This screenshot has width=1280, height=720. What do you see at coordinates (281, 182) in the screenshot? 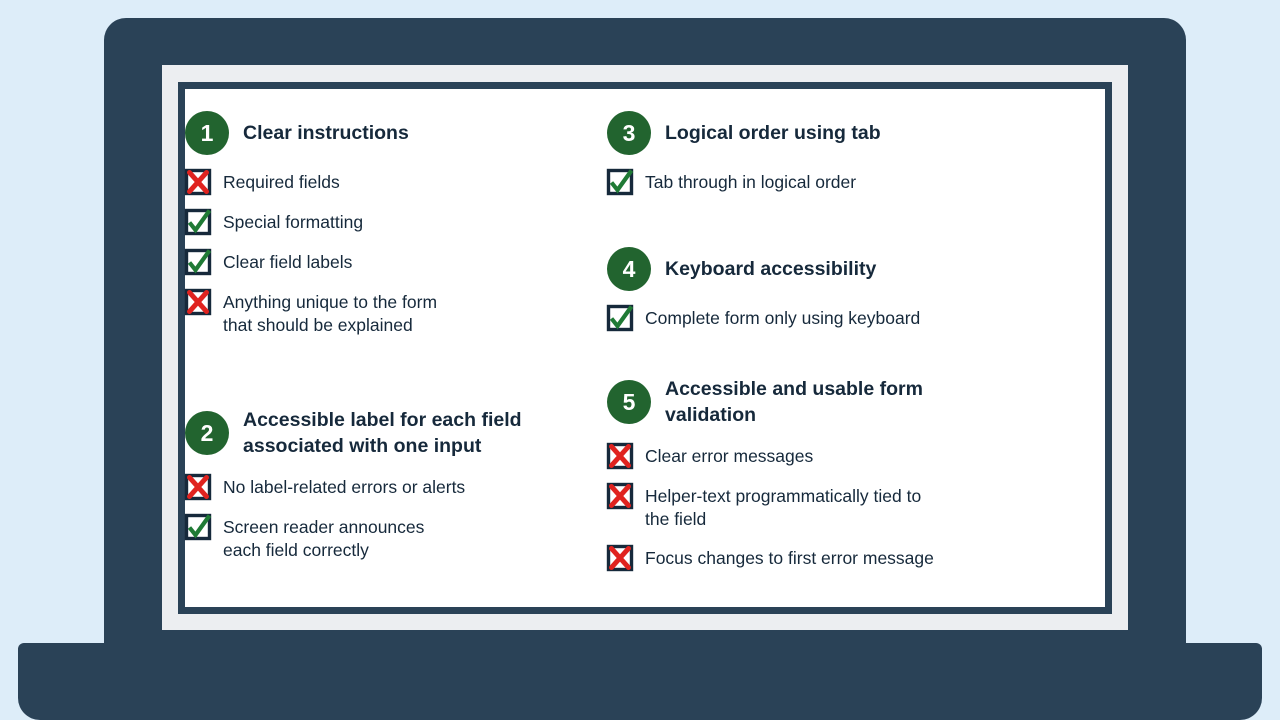
I see `checklist-item-label: Required fields` at bounding box center [281, 182].